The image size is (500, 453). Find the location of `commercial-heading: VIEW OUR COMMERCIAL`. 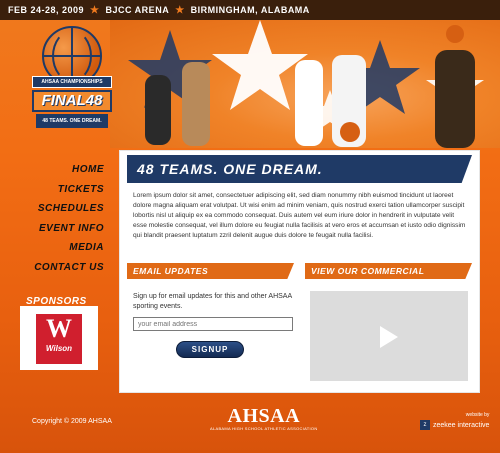

commercial-heading: VIEW OUR COMMERCIAL is located at coordinates (388, 271).